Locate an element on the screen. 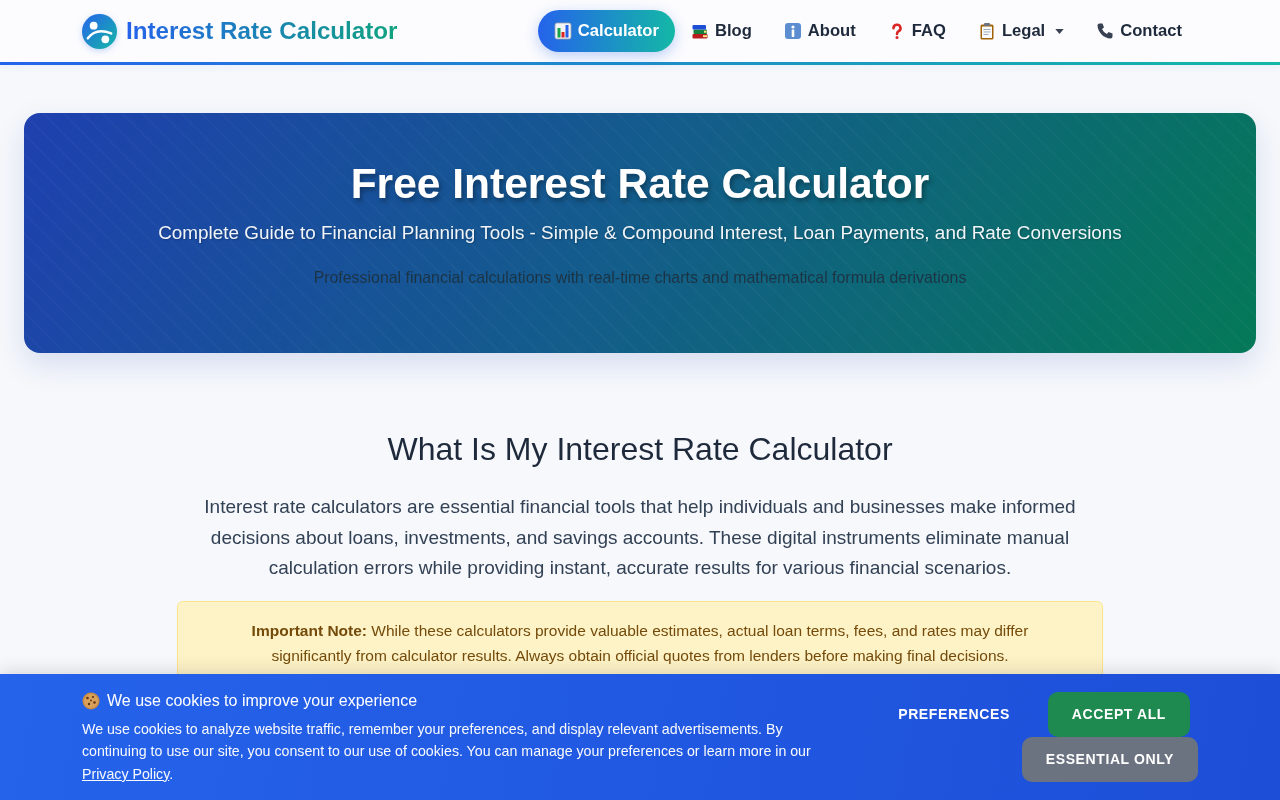 Image resolution: width=1280 pixels, height=800 pixels. cookie-icon is located at coordinates (91, 700).